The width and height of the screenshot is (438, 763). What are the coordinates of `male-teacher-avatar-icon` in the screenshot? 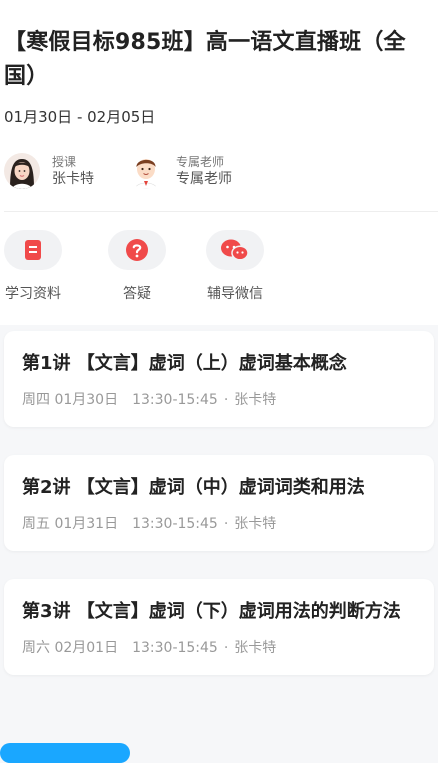 It's located at (146, 171).